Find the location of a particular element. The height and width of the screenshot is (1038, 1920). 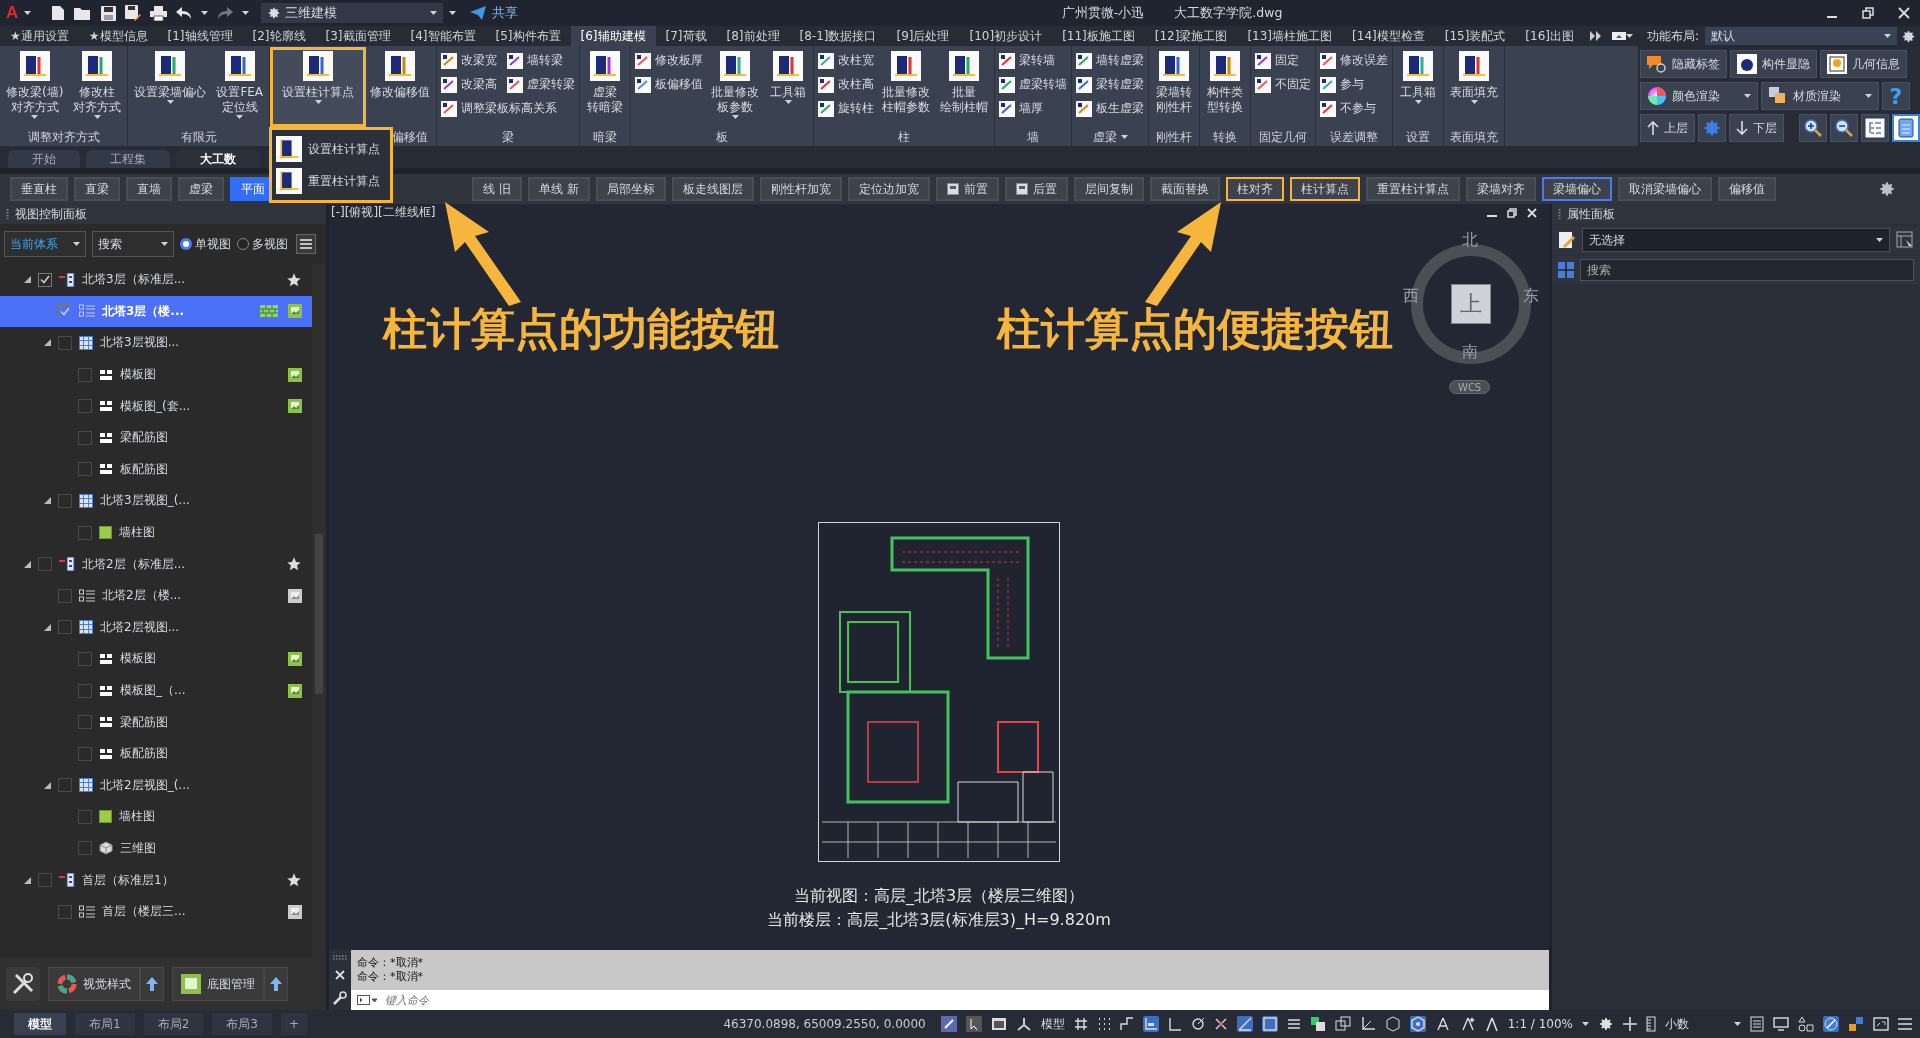

ribbon-small-button: 修改误差 is located at coordinates (1354, 60).